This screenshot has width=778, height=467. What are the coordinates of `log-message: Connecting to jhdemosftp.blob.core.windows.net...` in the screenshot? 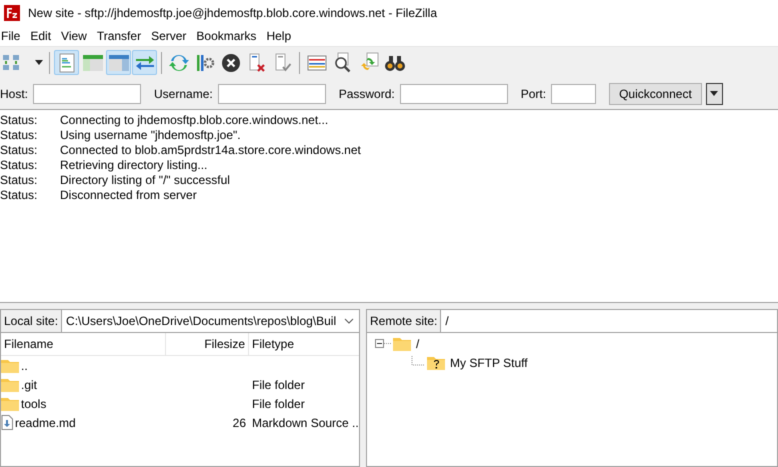 It's located at (194, 119).